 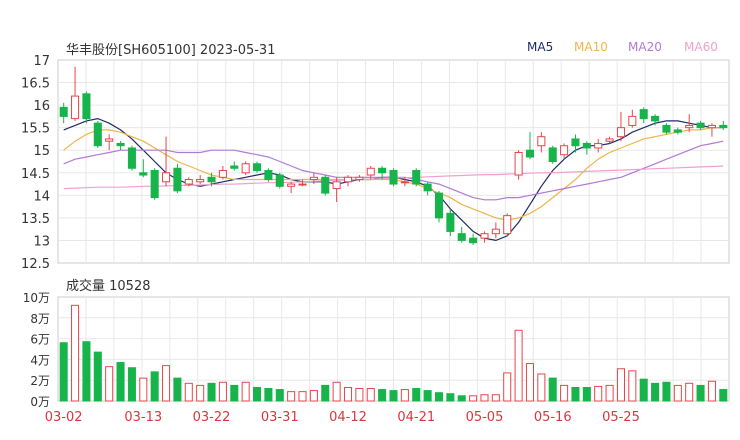 I want to click on price-y-tick-label: 15.5, so click(x=35, y=129).